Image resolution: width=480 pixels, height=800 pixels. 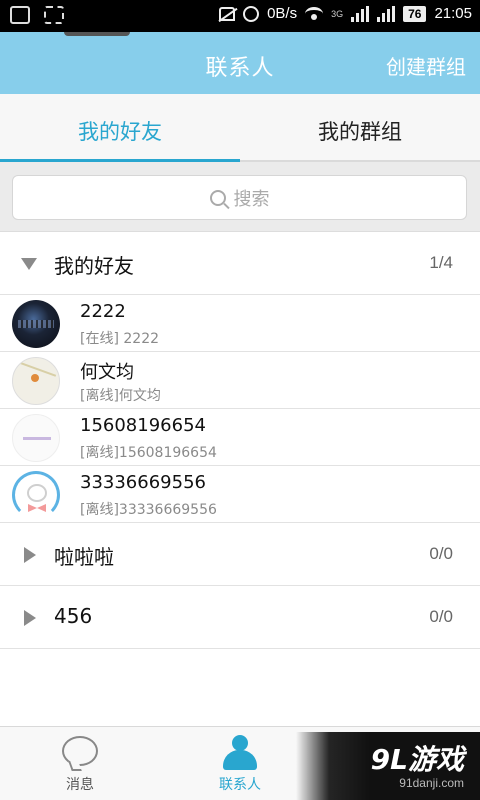 I want to click on contact-name: 33336669556, so click(x=143, y=482).